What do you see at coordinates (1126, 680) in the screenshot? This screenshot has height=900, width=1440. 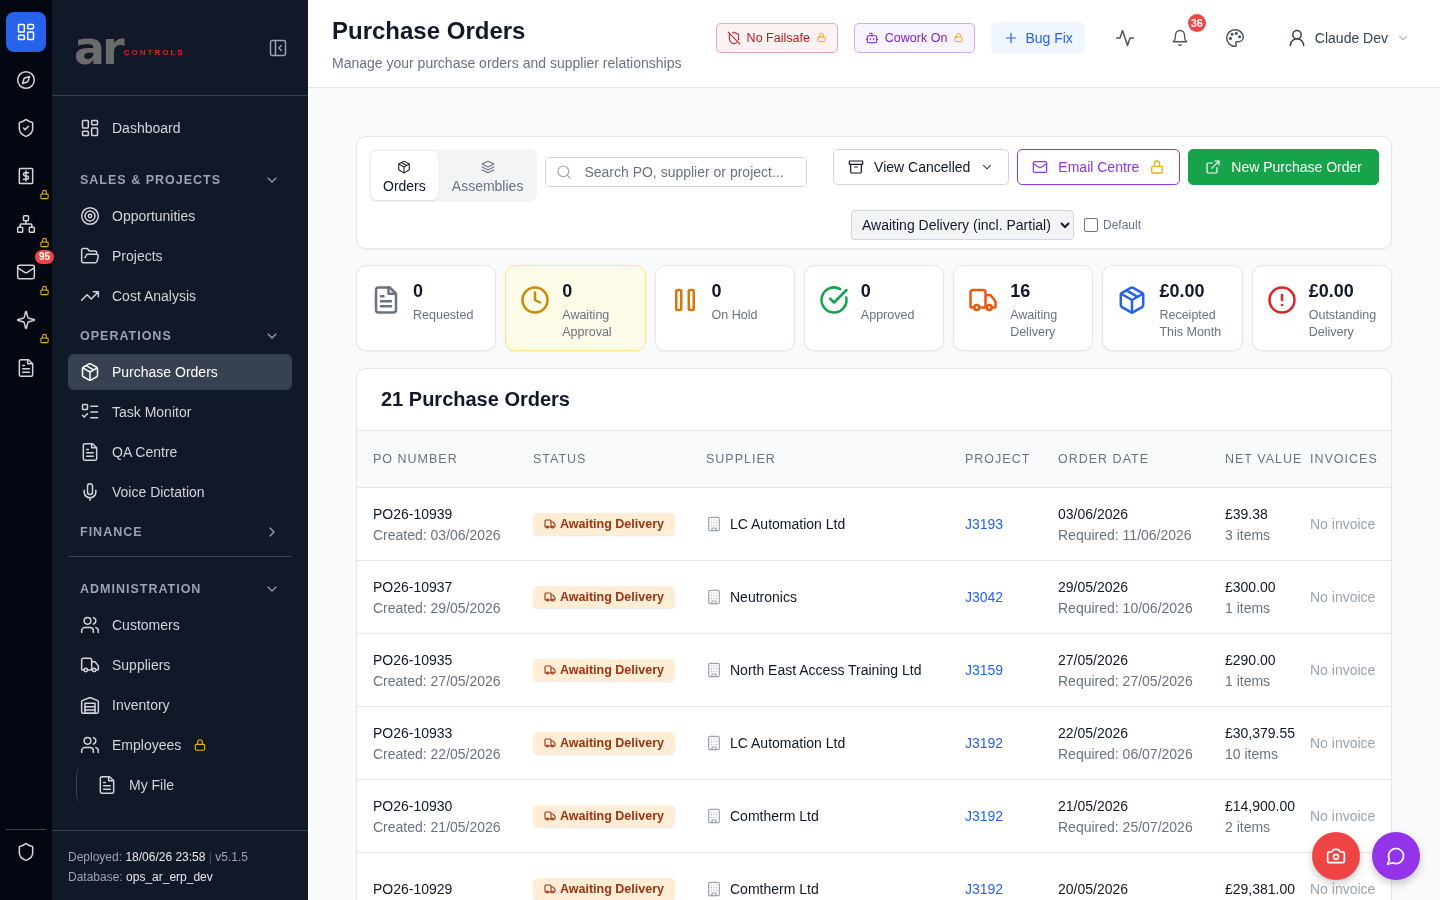 I see `required-date: Required: 27/05/2026` at bounding box center [1126, 680].